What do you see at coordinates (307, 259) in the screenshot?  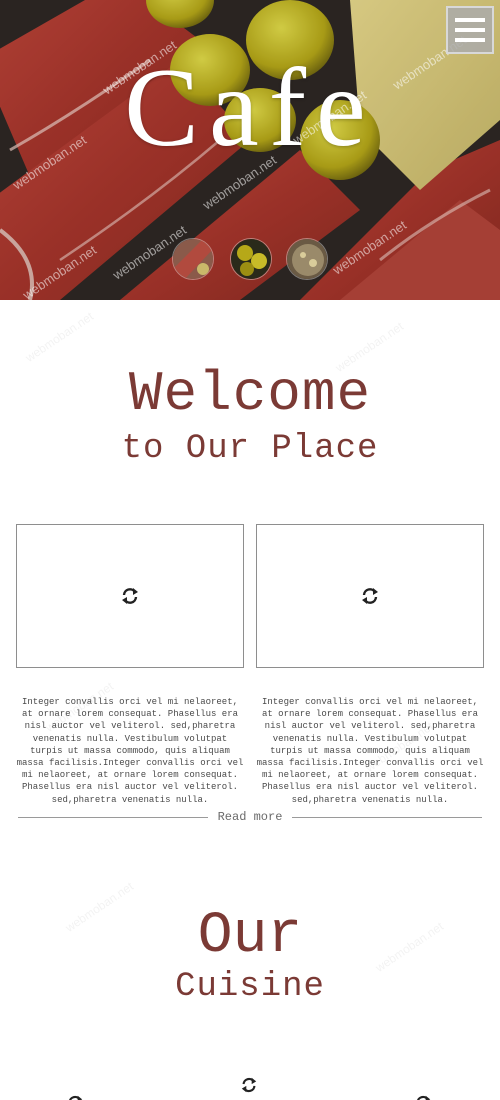 I see `thumb-cheese` at bounding box center [307, 259].